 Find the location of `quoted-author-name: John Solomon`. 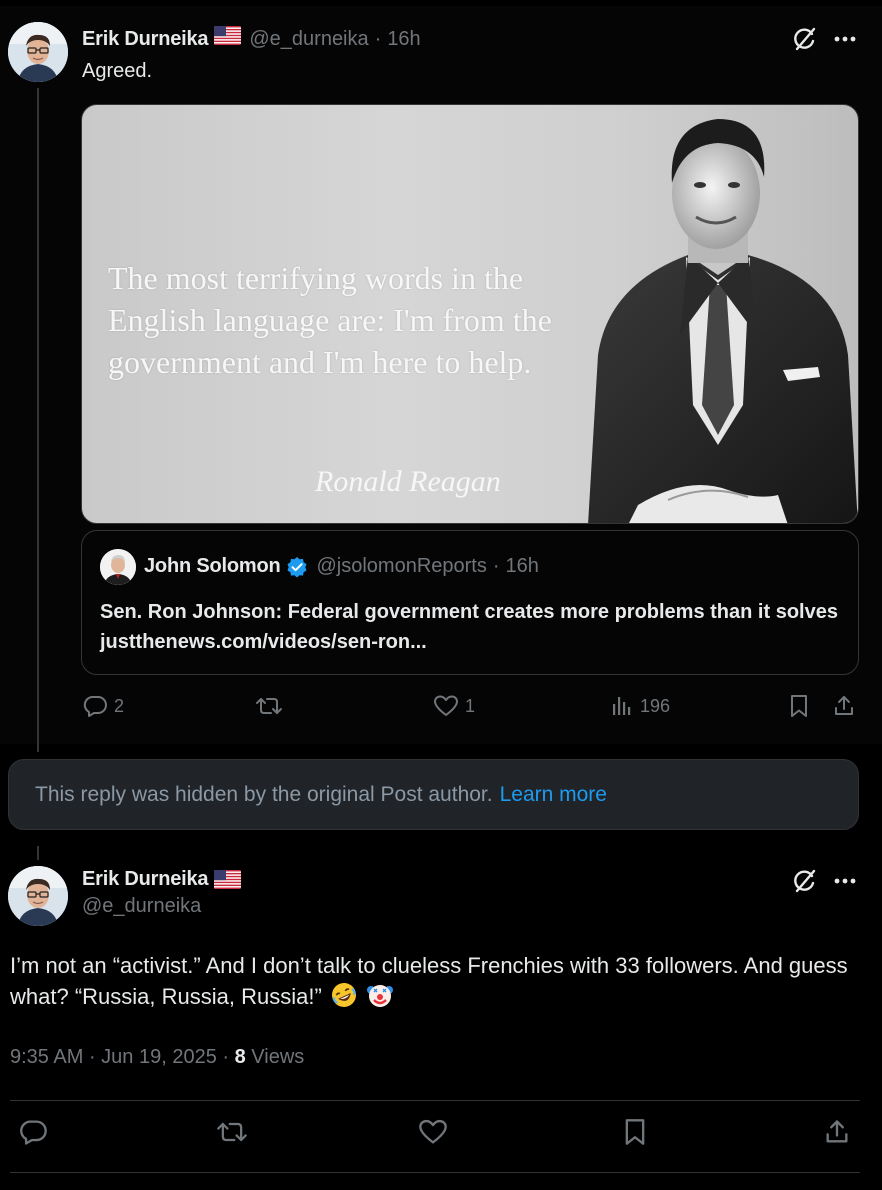

quoted-author-name: John Solomon is located at coordinates (212, 566).